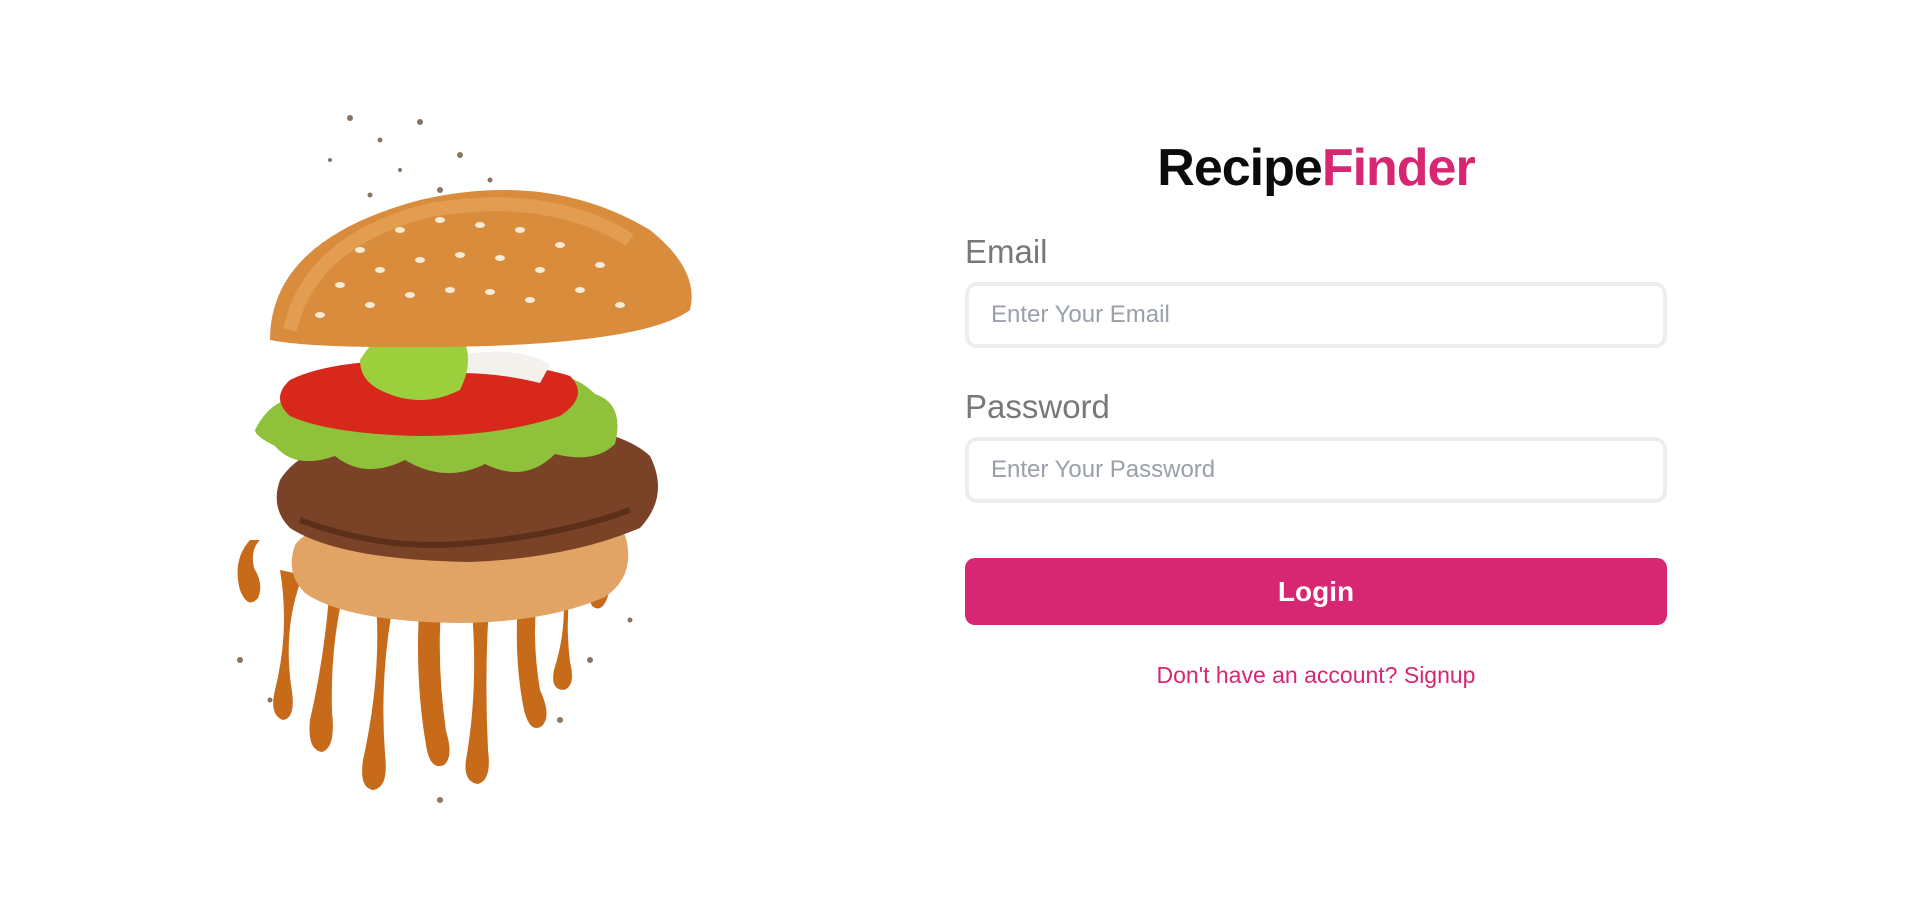 This screenshot has width=1920, height=922. I want to click on password-label: Password, so click(1037, 406).